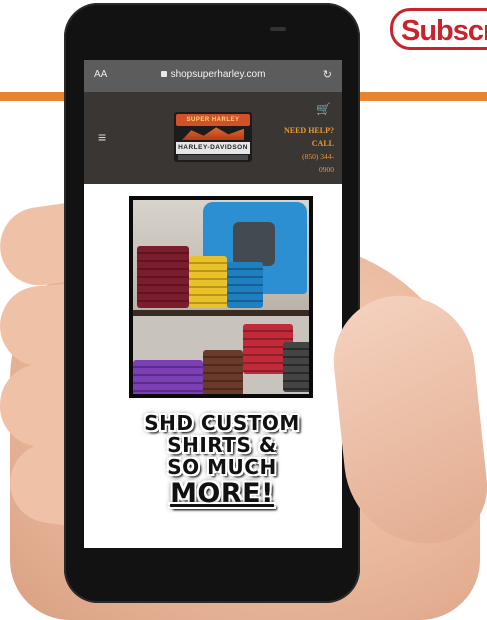 The image size is (487, 620). Describe the element at coordinates (222, 423) in the screenshot. I see `promo-line-1: SHD CUSTOM` at that location.